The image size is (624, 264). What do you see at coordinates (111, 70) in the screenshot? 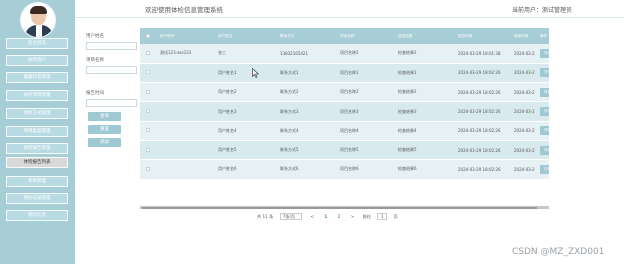
I see `project-name-input` at bounding box center [111, 70].